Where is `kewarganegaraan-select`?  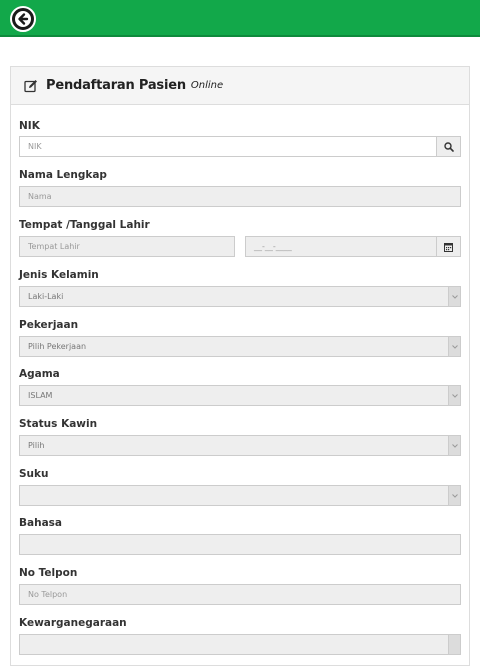
kewarganegaraan-select is located at coordinates (240, 644).